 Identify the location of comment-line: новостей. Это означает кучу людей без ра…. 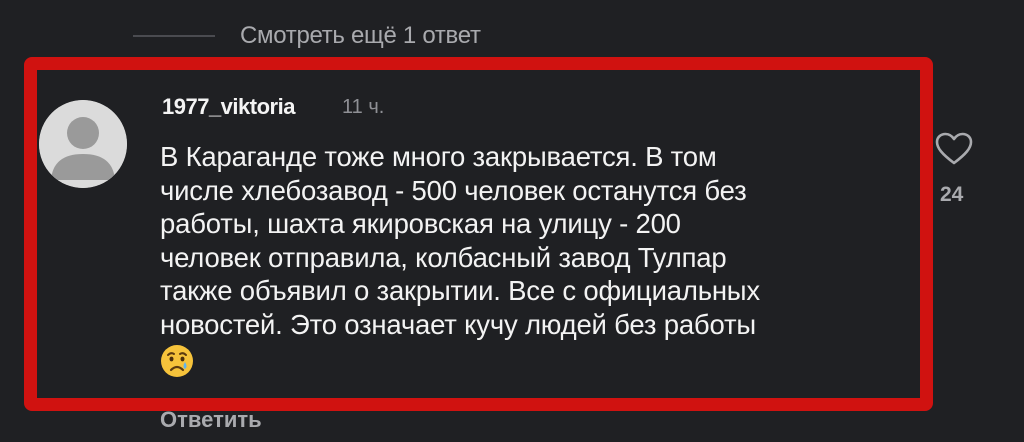
(458, 324).